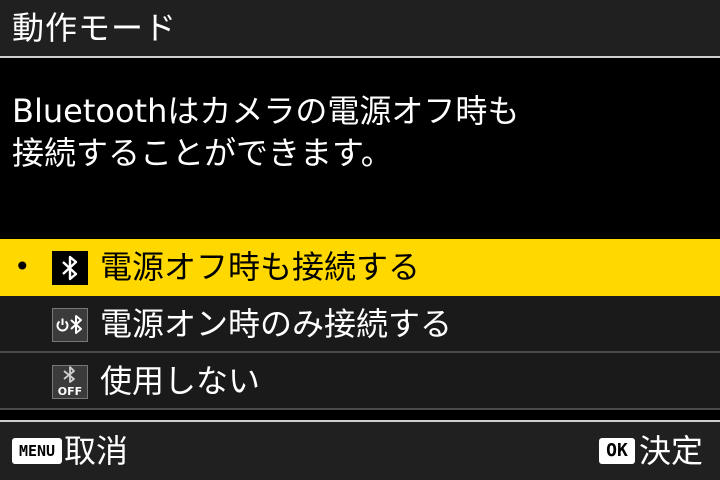  Describe the element at coordinates (671, 451) in the screenshot. I see `confirm-label: 決定` at that location.